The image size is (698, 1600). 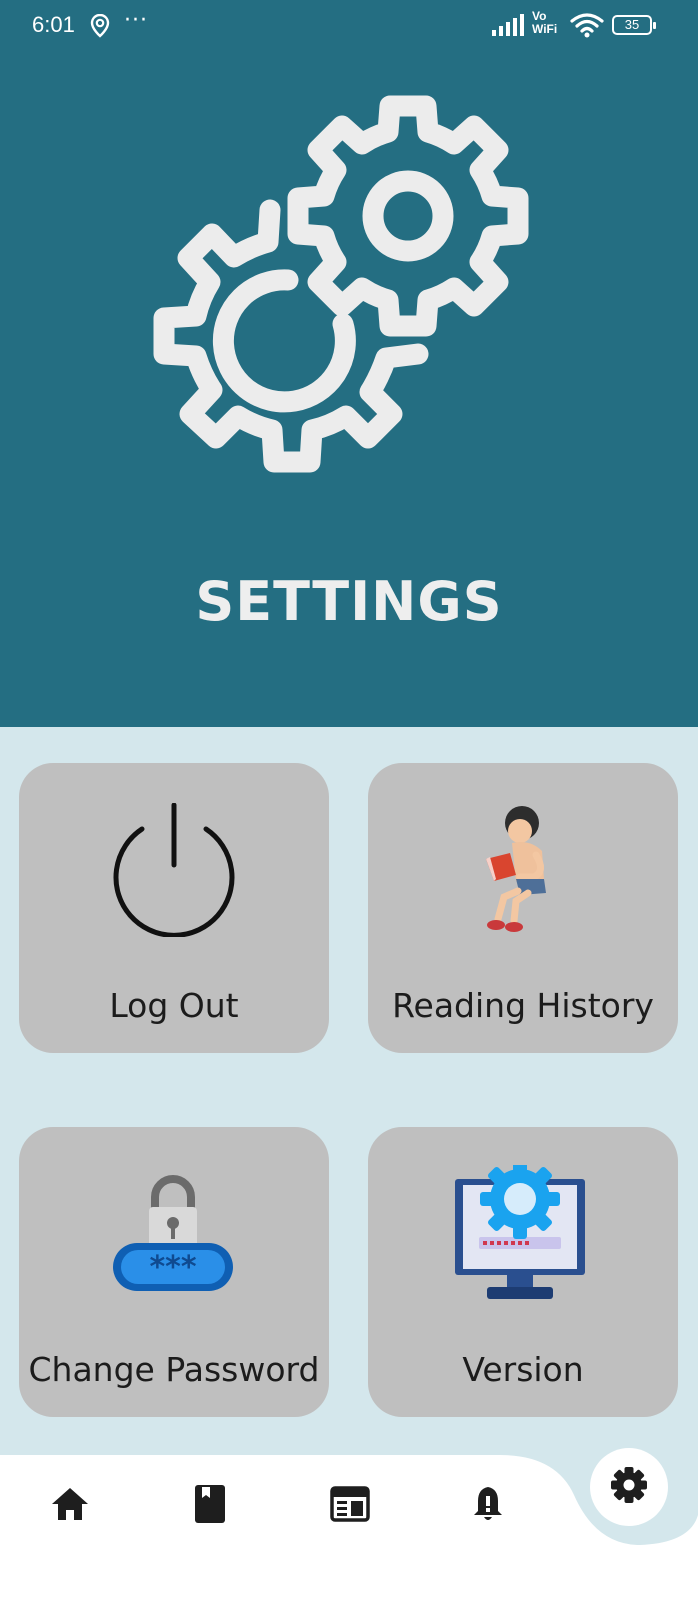 I want to click on change-password-card: *** Change Password, so click(x=174, y=1272).